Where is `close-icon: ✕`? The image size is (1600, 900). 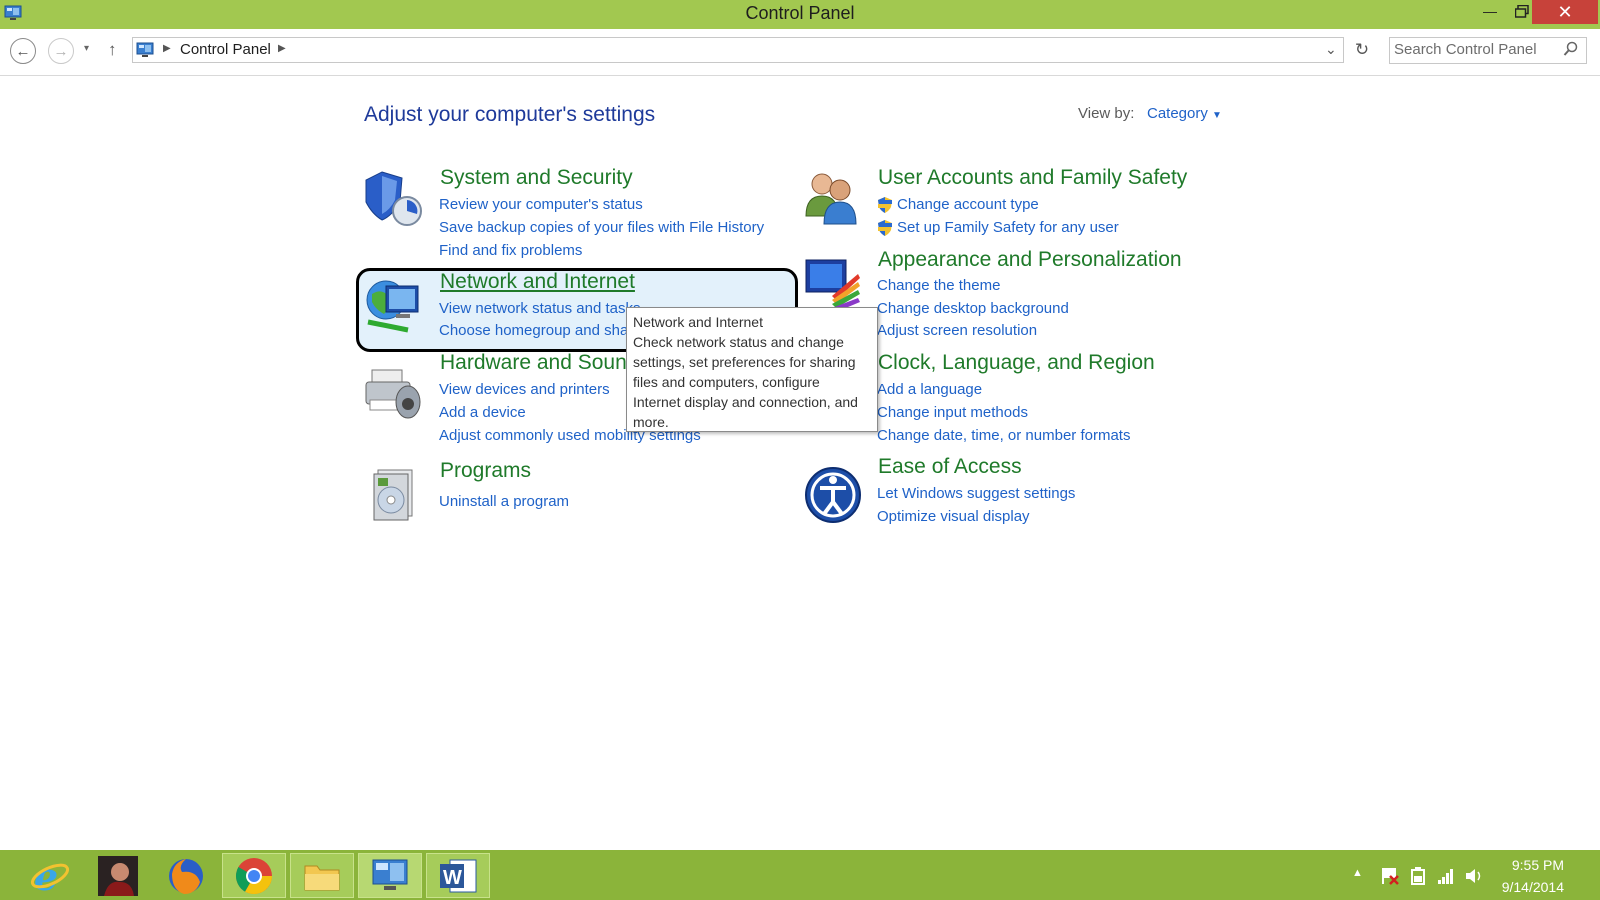
close-icon: ✕ is located at coordinates (1565, 11).